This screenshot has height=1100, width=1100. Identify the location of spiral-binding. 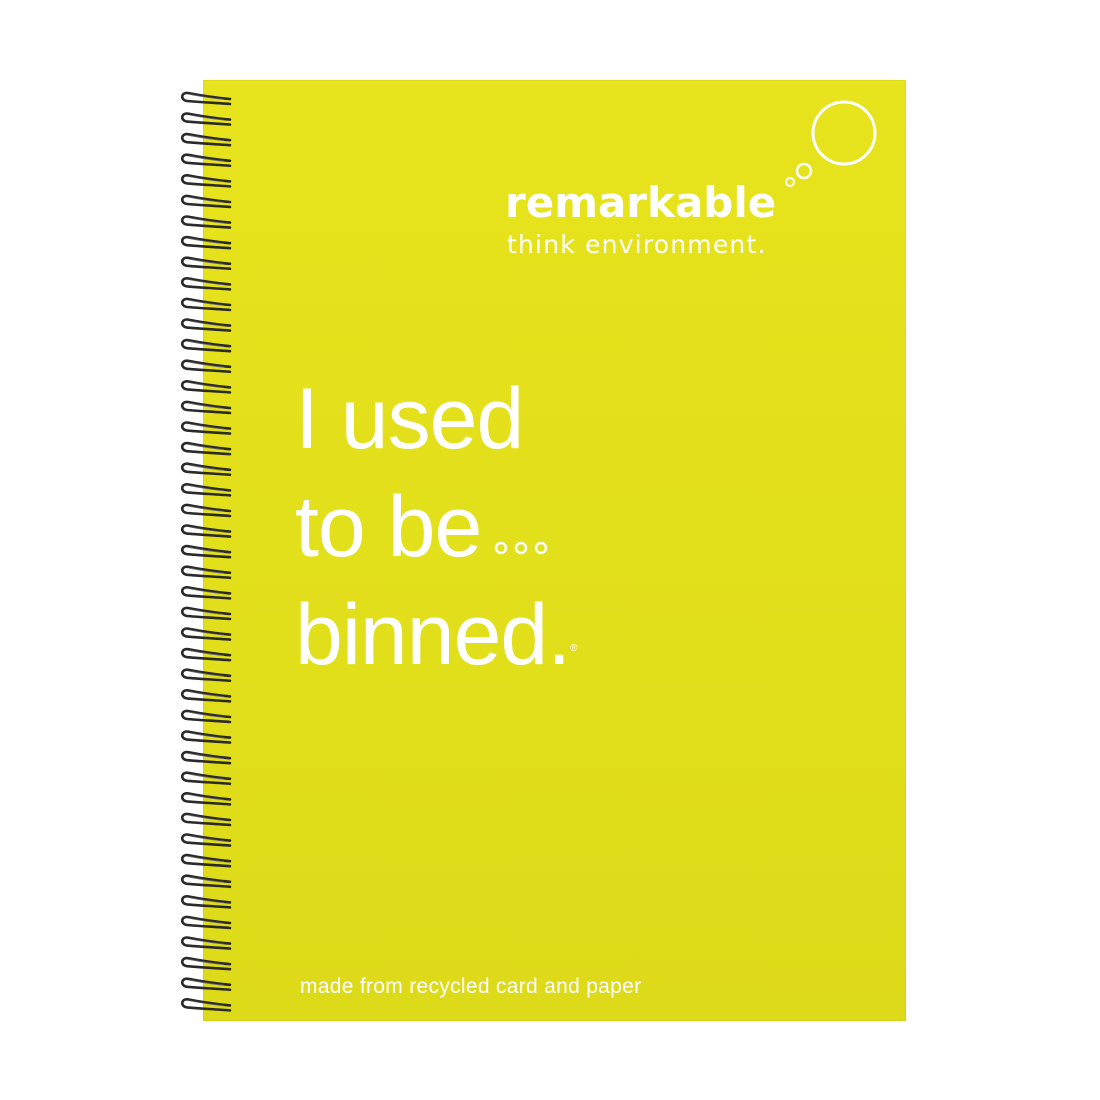
(206, 551).